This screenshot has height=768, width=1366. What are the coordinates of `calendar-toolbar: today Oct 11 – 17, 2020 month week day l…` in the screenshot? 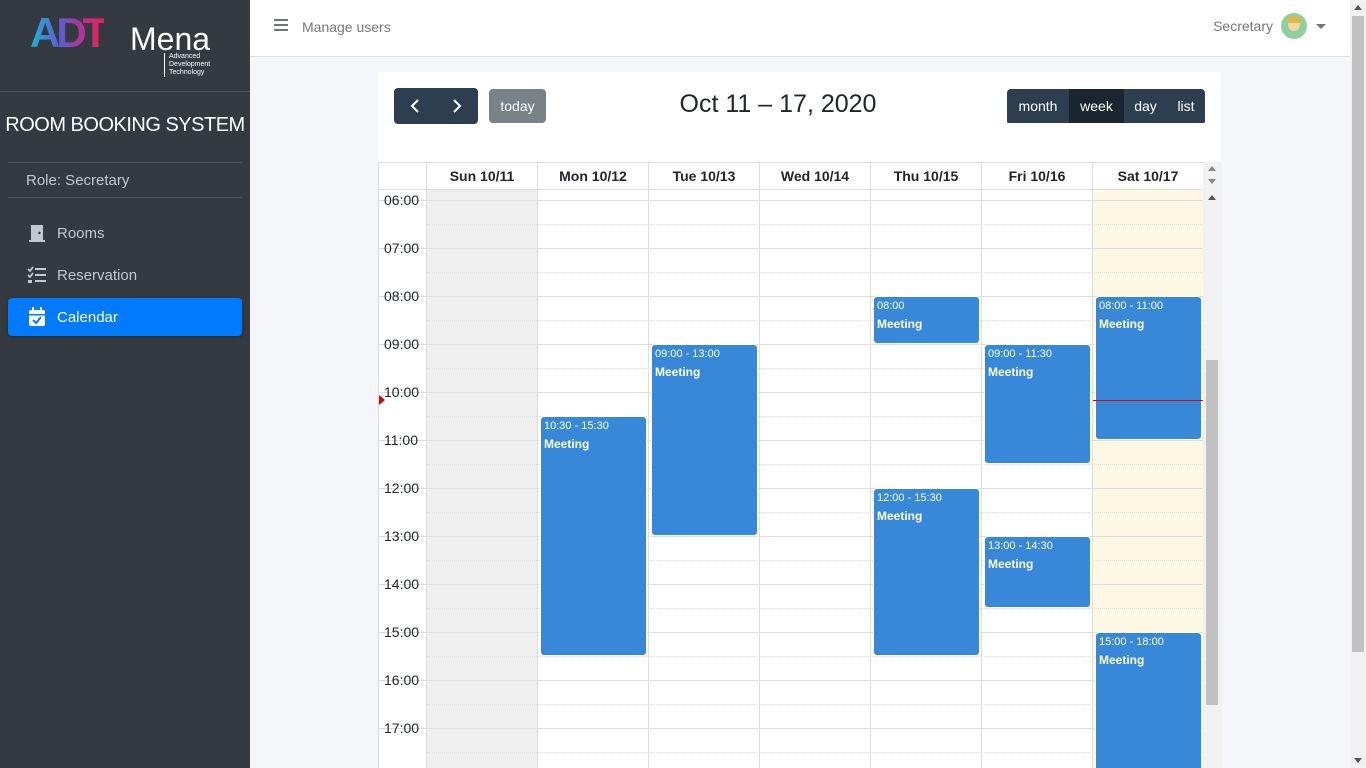 It's located at (799, 117).